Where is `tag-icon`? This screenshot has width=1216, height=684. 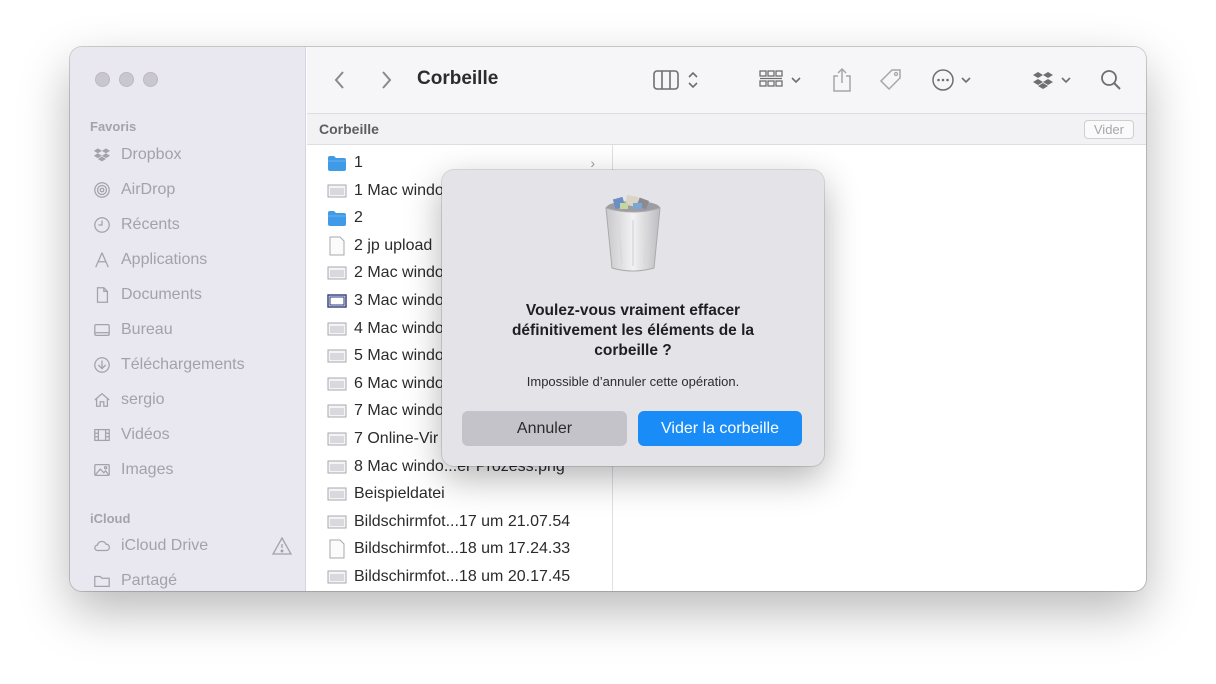
tag-icon is located at coordinates (890, 80).